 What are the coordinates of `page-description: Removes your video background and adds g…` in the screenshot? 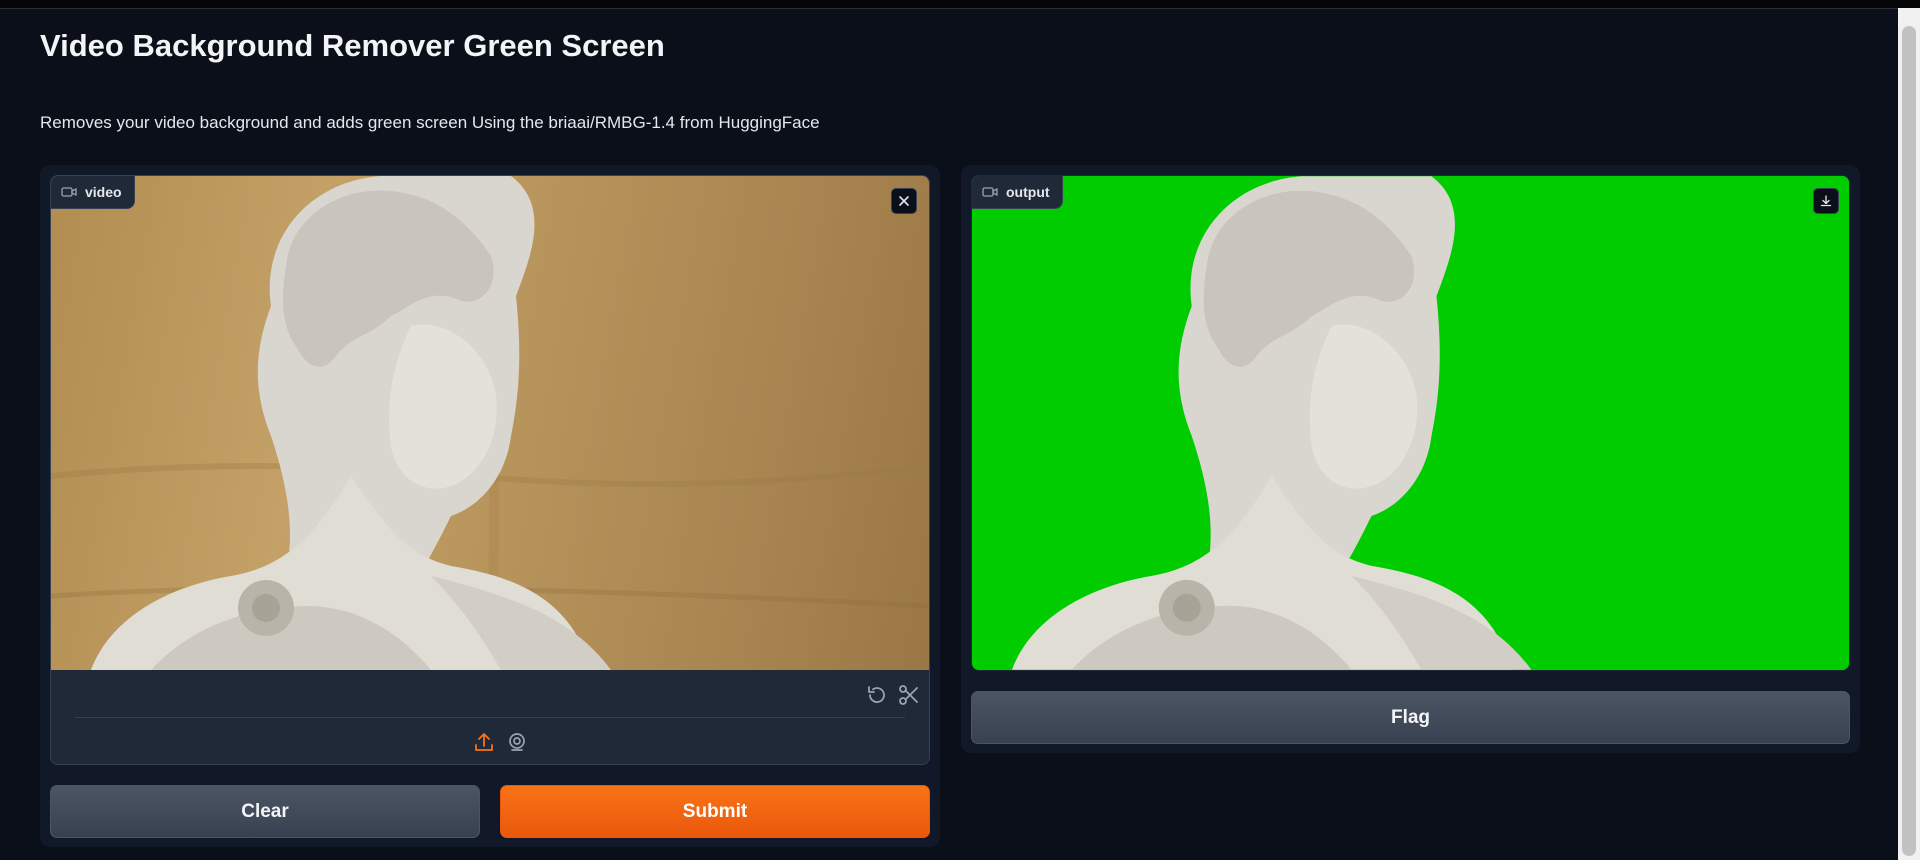 It's located at (430, 122).